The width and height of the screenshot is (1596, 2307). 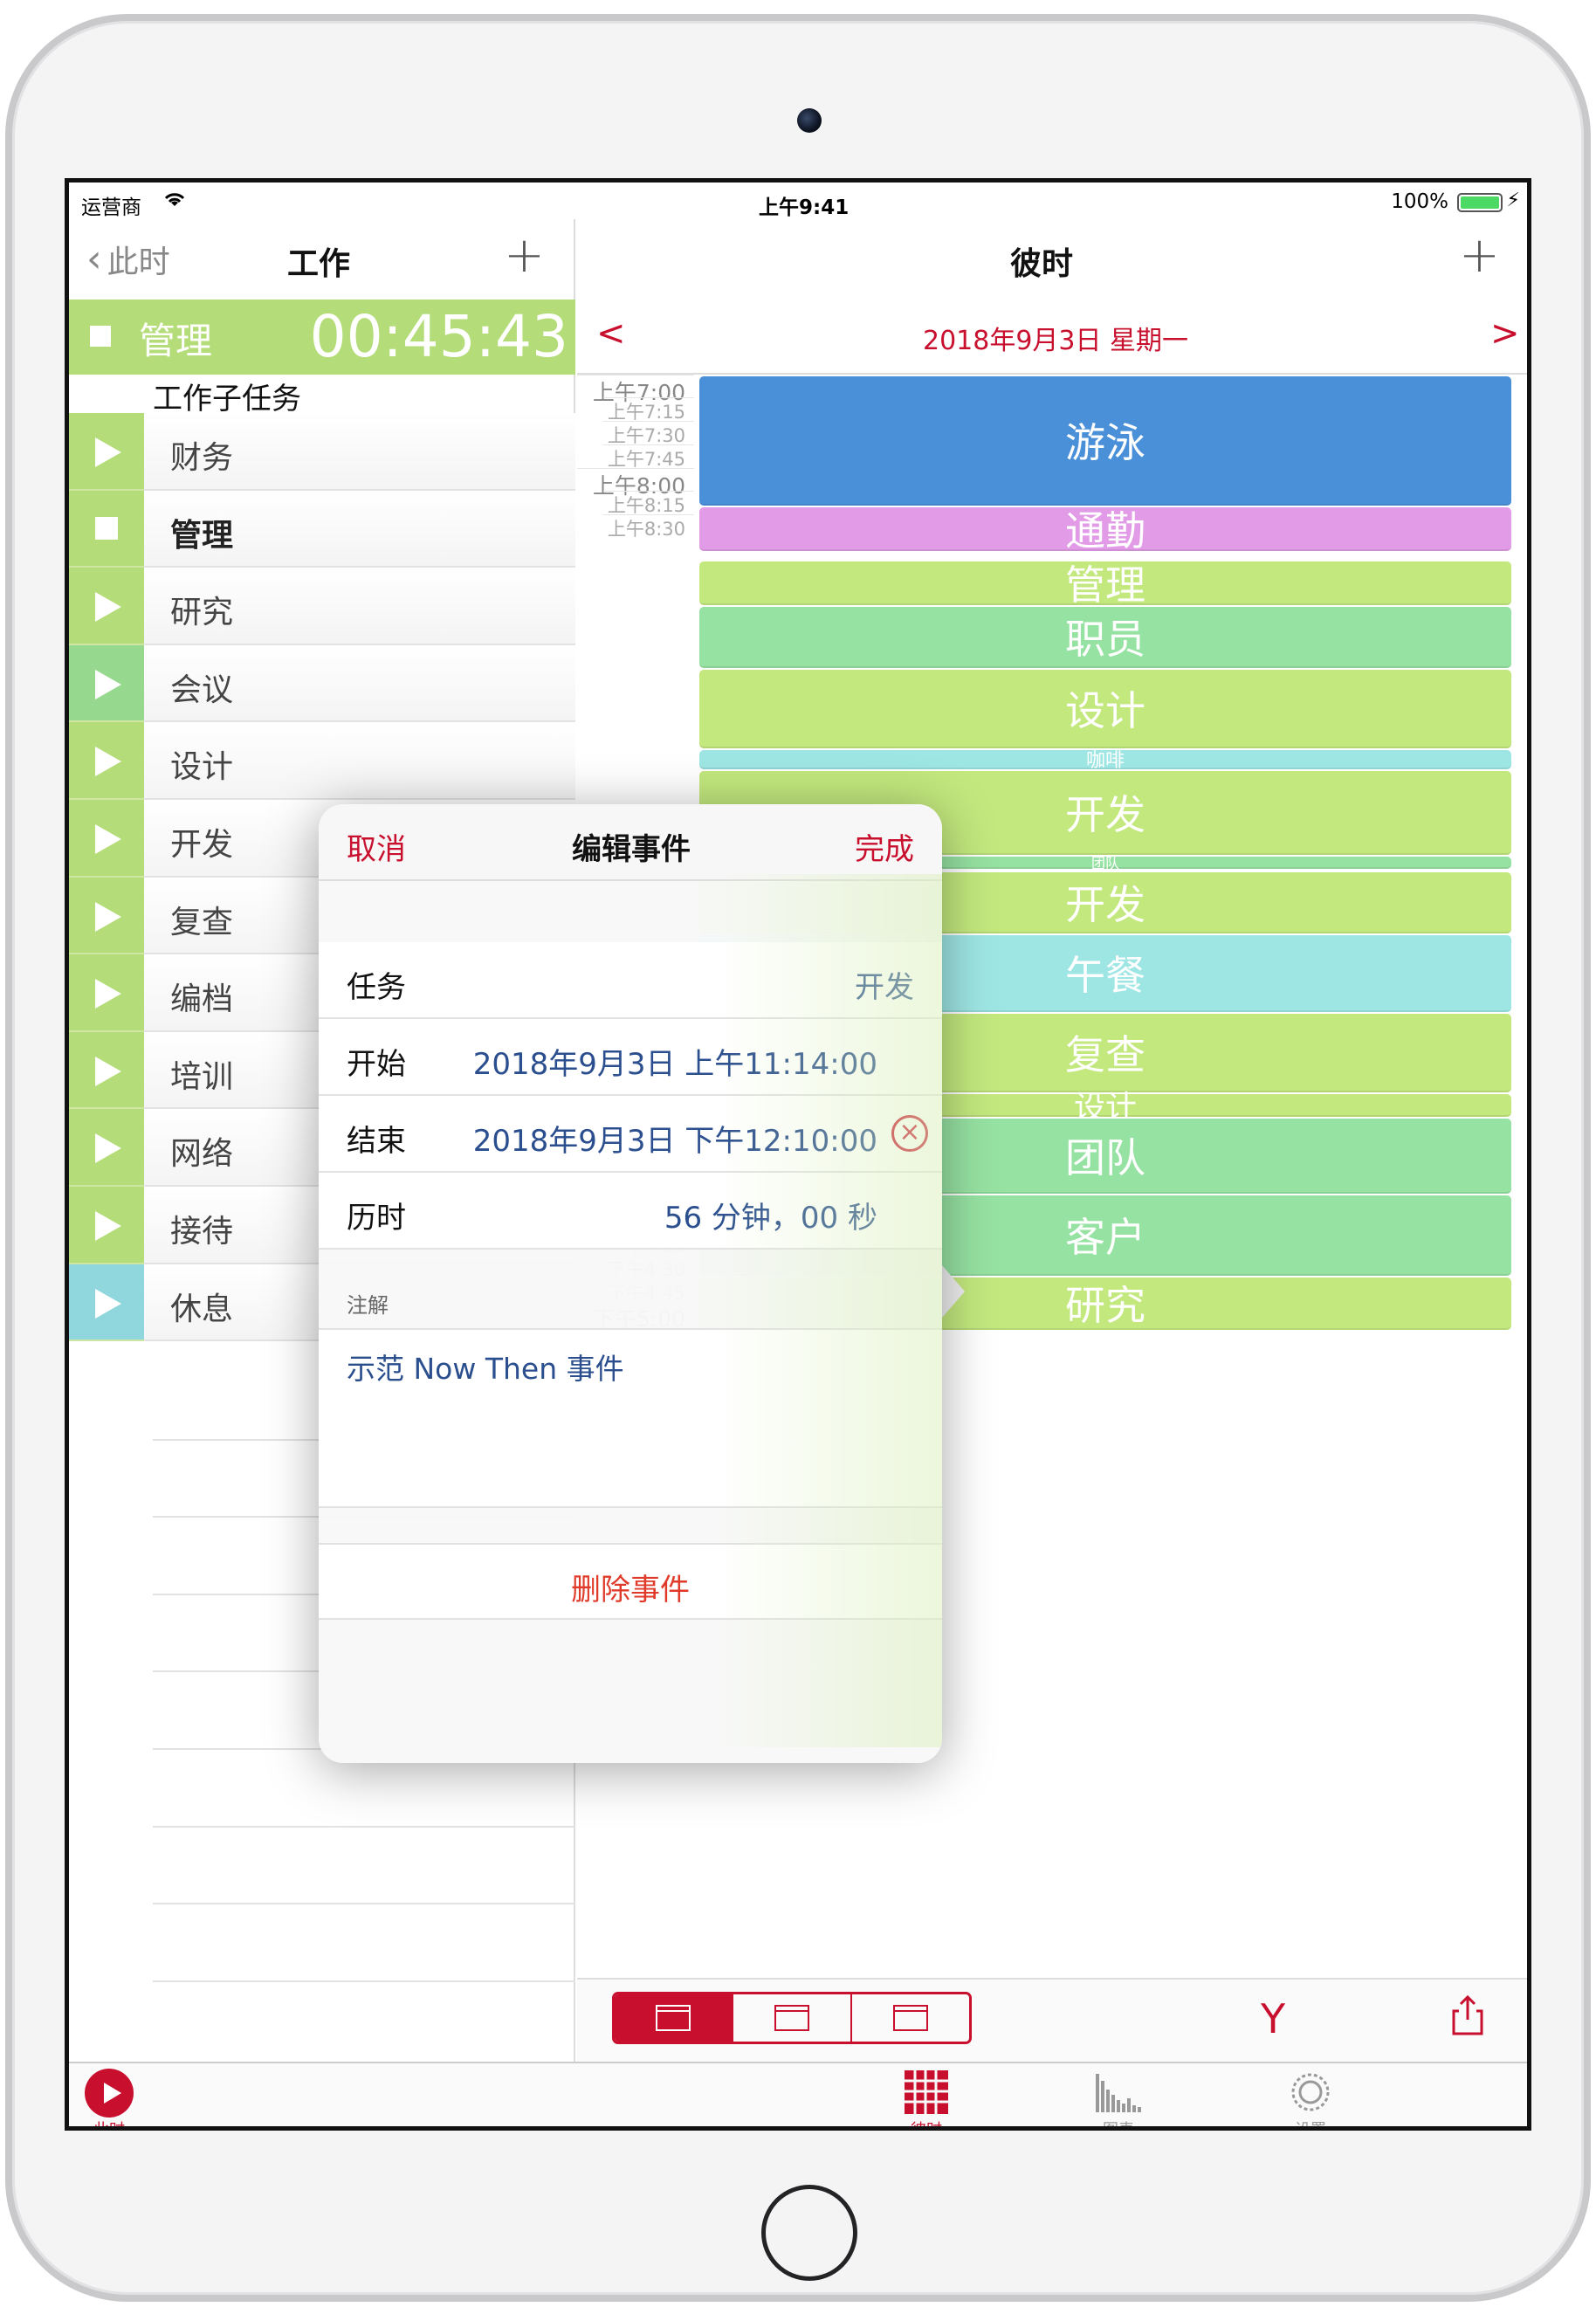 I want to click on task-label: 开发, so click(x=202, y=844).